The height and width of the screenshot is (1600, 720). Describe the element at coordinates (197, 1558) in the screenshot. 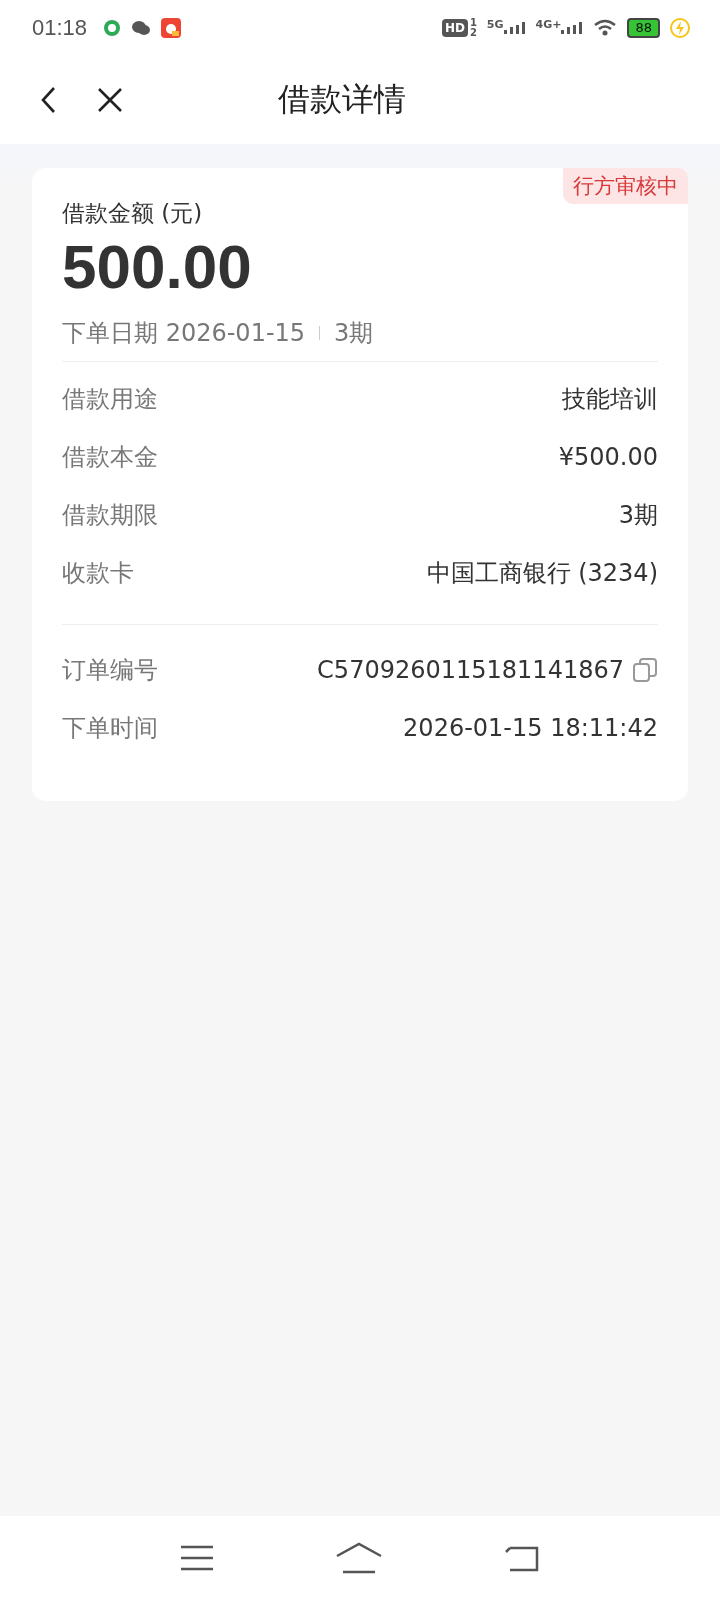

I see `menu-icon` at that location.